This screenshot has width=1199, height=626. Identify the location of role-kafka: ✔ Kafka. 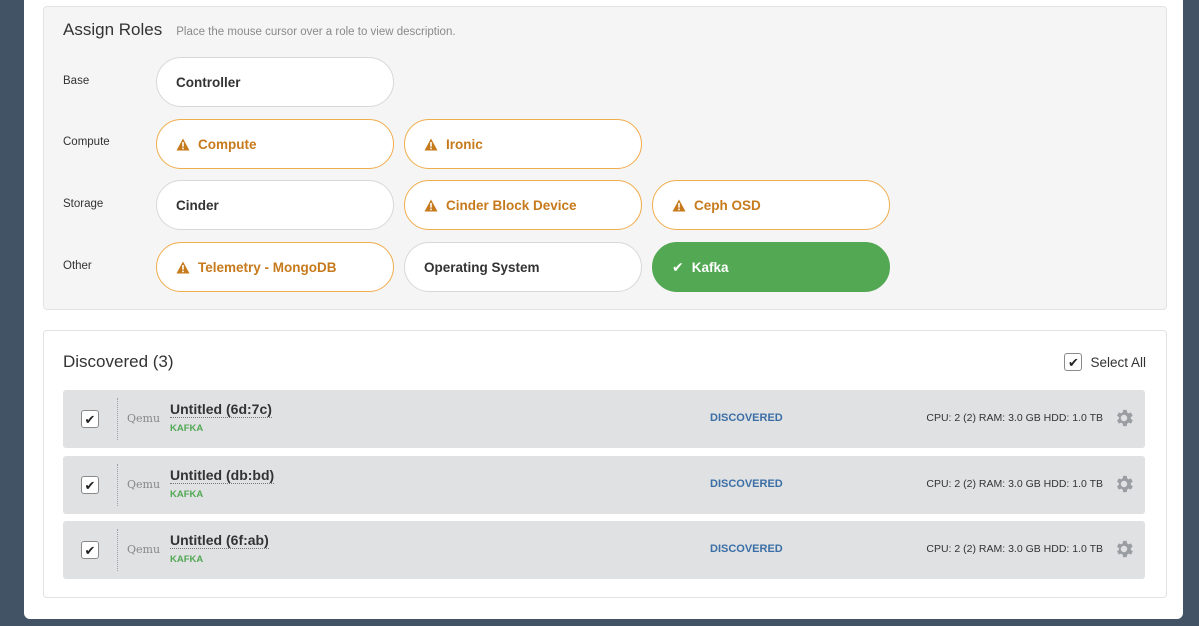
(771, 267).